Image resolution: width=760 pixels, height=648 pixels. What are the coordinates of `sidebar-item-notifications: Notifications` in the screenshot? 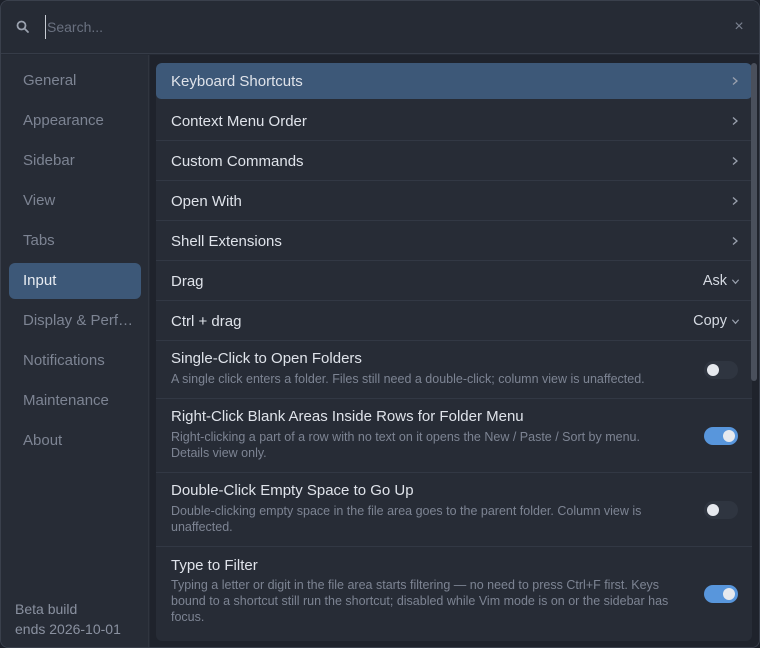 It's located at (75, 361).